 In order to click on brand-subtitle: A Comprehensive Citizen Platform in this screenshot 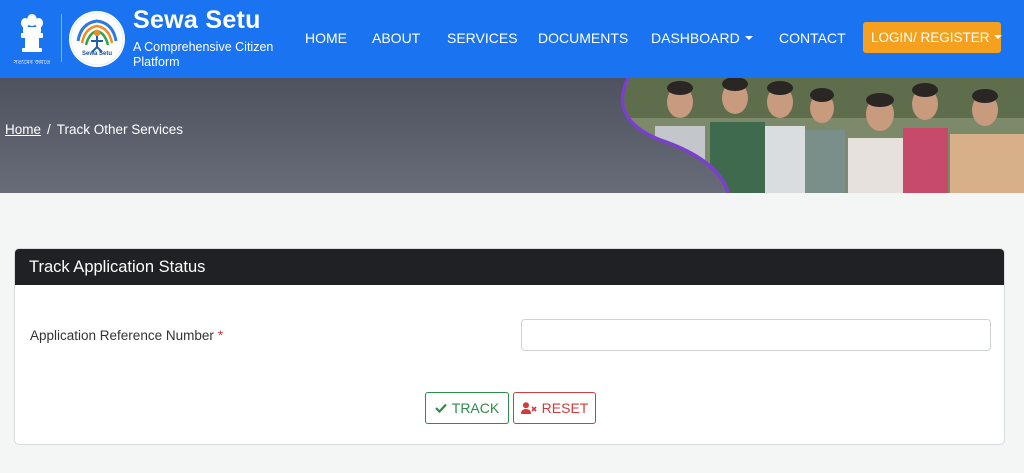, I will do `click(203, 54)`.